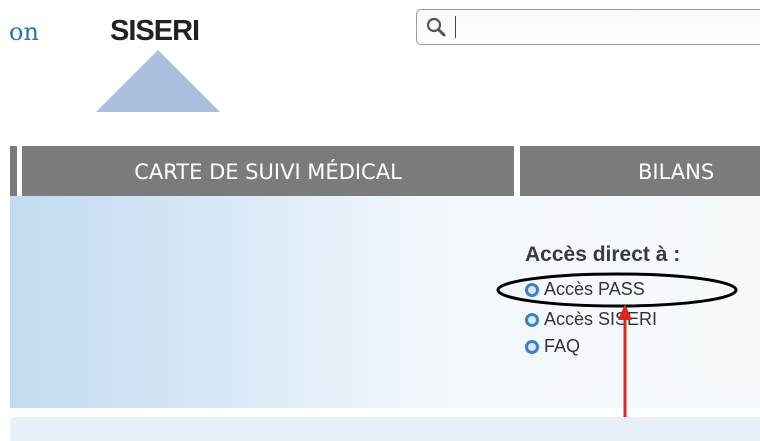  What do you see at coordinates (155, 31) in the screenshot?
I see `siseri-logo-text: SISERI` at bounding box center [155, 31].